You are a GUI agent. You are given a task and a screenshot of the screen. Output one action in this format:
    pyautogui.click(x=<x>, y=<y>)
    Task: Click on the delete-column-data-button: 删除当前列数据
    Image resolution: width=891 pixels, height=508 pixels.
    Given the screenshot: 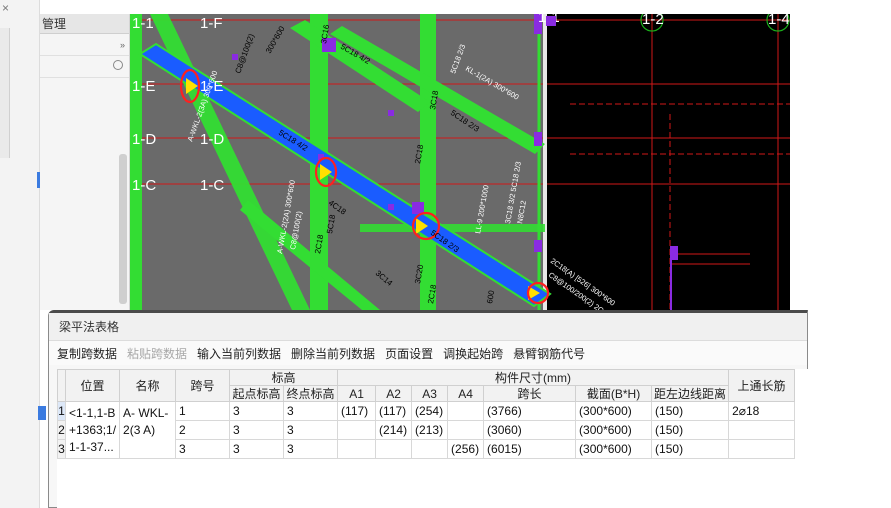 What is the action you would take?
    pyautogui.click(x=333, y=353)
    